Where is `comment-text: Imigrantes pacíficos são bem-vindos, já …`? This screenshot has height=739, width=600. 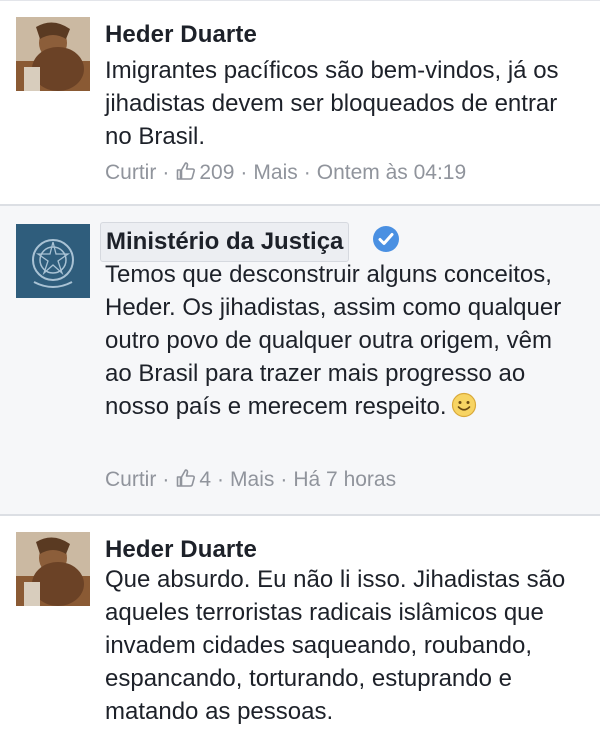
comment-text: Imigrantes pacíficos são bem-vindos, já … is located at coordinates (332, 103).